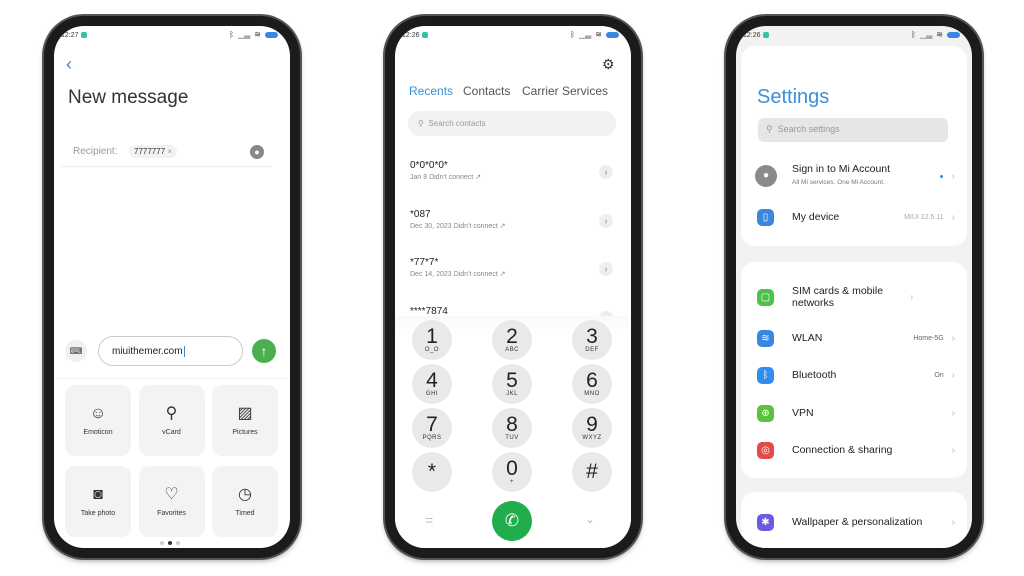 The width and height of the screenshot is (1024, 576). I want to click on settings-row-share: ◎ Connection & sharing ›, so click(854, 450).